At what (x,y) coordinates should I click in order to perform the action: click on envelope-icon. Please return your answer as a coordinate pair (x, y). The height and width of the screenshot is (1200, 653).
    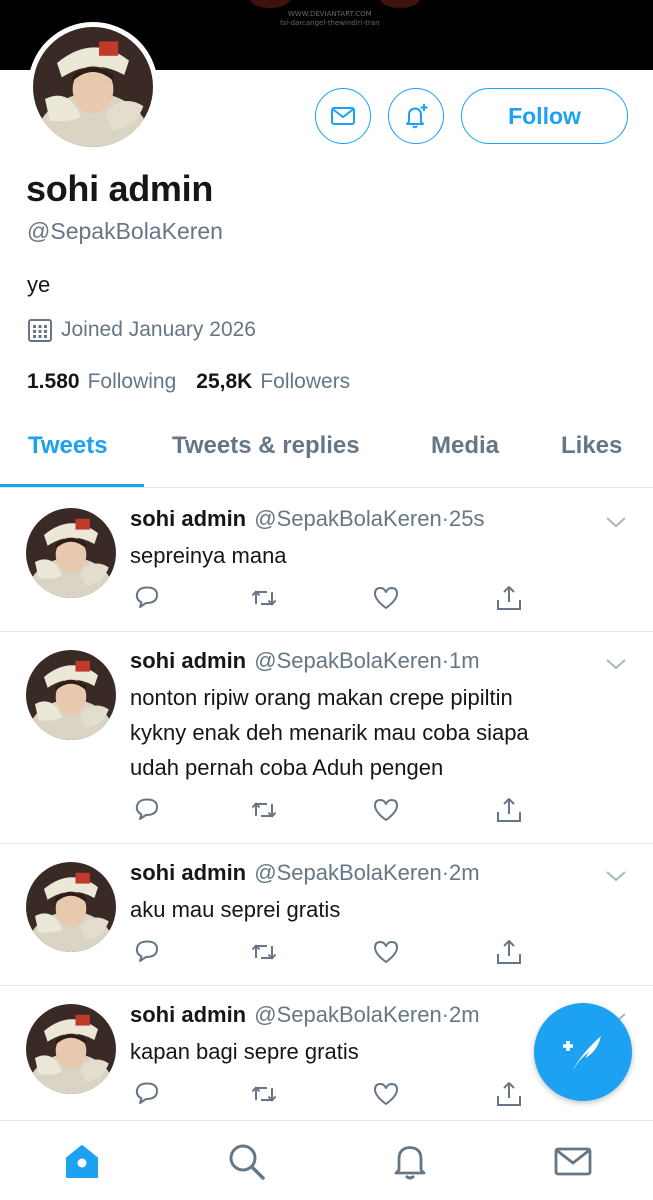
    Looking at the image, I should click on (343, 116).